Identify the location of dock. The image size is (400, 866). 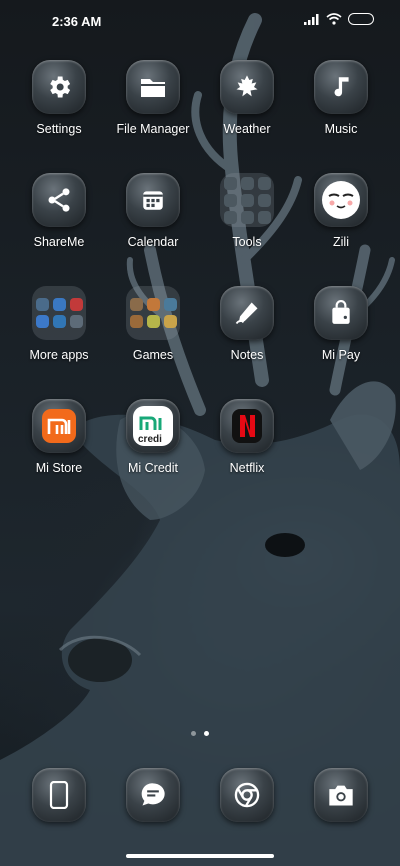
(200, 796).